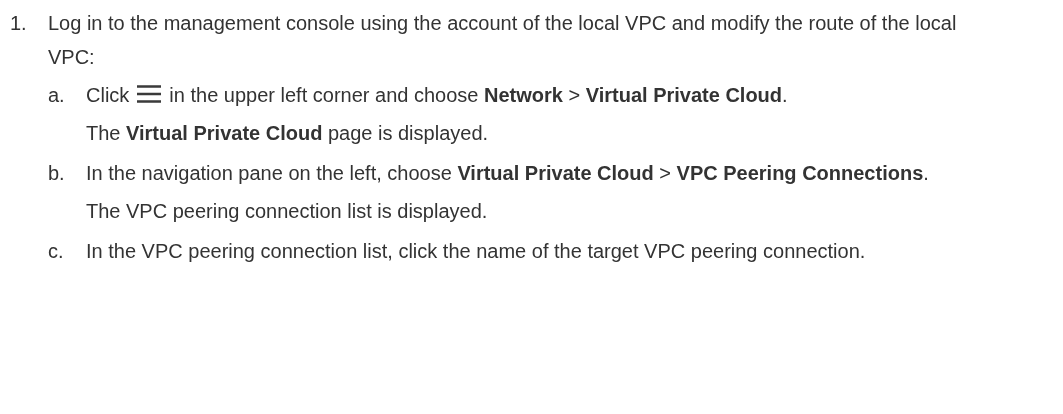 This screenshot has height=414, width=1063. Describe the element at coordinates (502, 40) in the screenshot. I see `step-text: Log in to the management console using the account of the local VPC and modify the route of the local VPC:` at that location.